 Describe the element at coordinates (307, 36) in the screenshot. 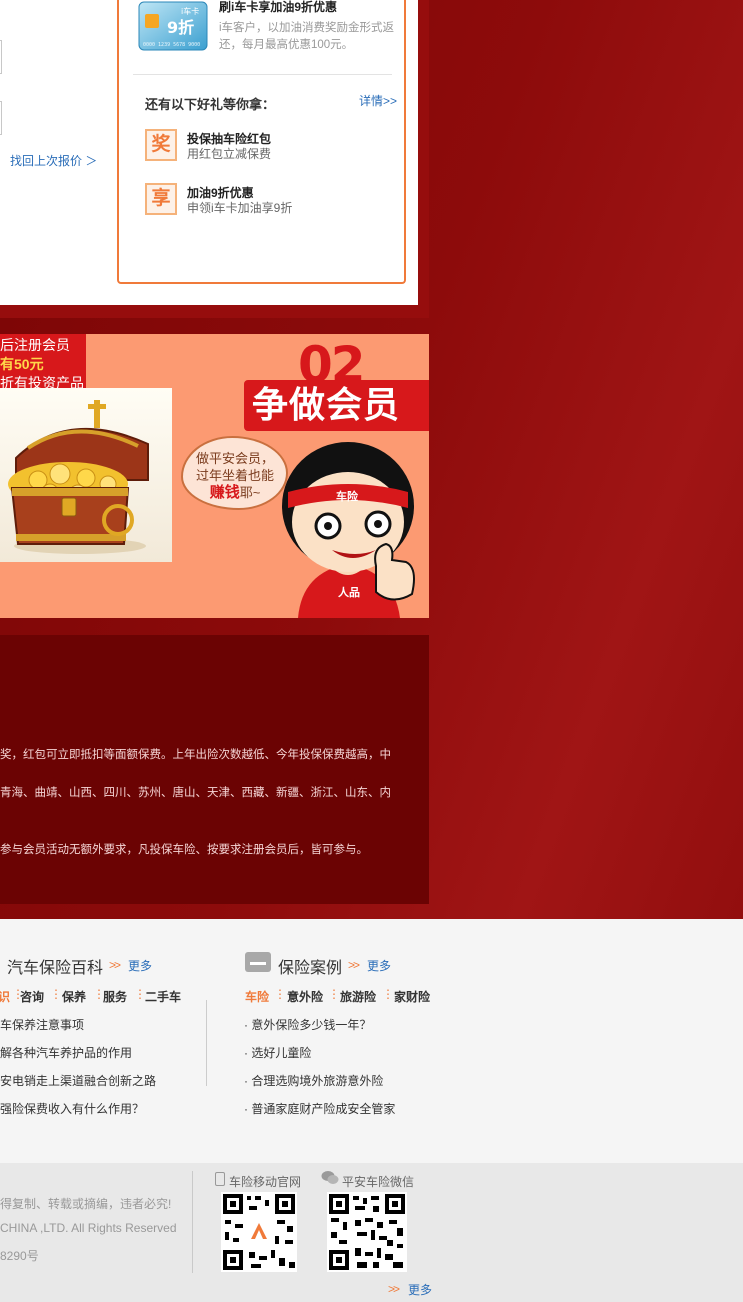

I see `card-offer-desc: i车客户，以加油消费奖励金形式返还，每月最高优惠100元。` at that location.